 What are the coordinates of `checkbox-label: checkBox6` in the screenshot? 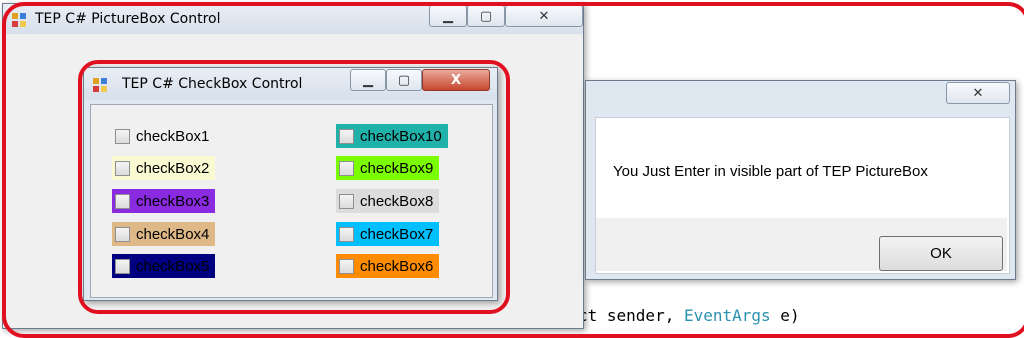 It's located at (397, 266).